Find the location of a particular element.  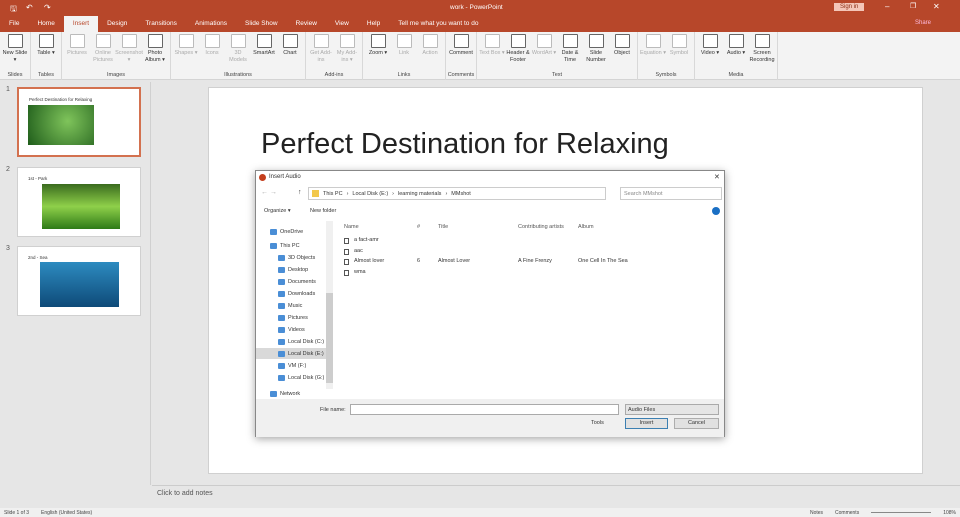

file-type-select: Audio Files is located at coordinates (672, 409).